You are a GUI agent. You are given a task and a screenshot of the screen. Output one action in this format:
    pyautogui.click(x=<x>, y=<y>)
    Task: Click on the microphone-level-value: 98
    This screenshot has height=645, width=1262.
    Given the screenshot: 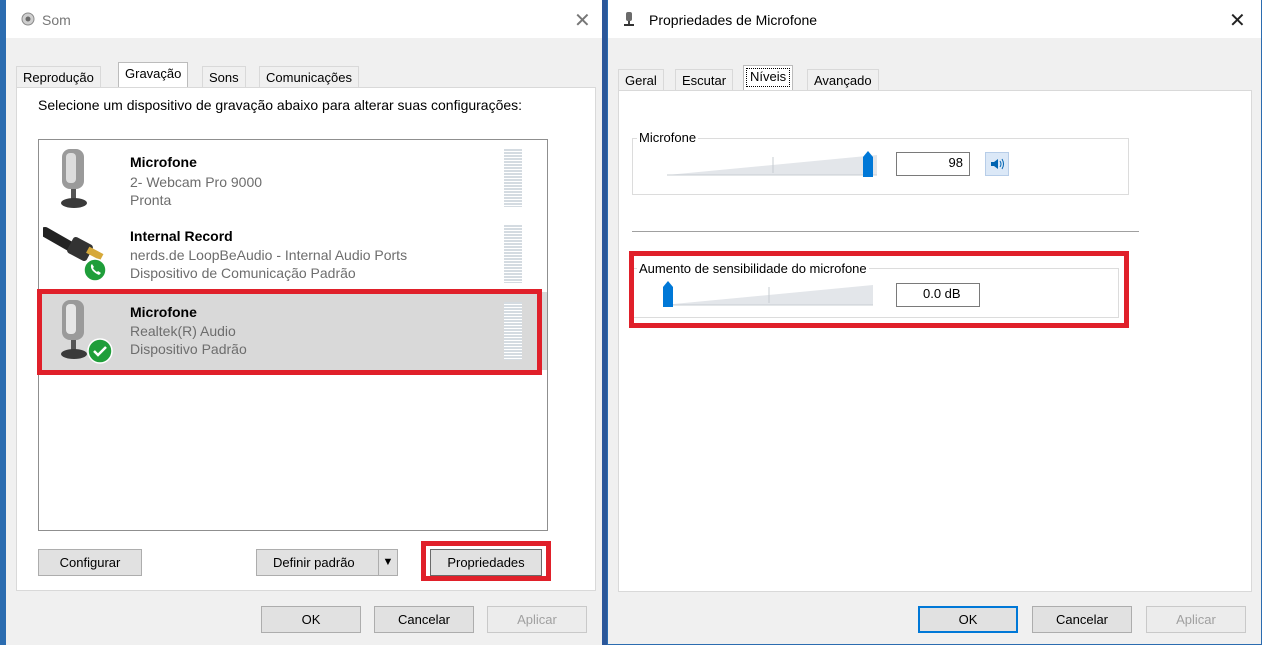 What is the action you would take?
    pyautogui.click(x=933, y=164)
    